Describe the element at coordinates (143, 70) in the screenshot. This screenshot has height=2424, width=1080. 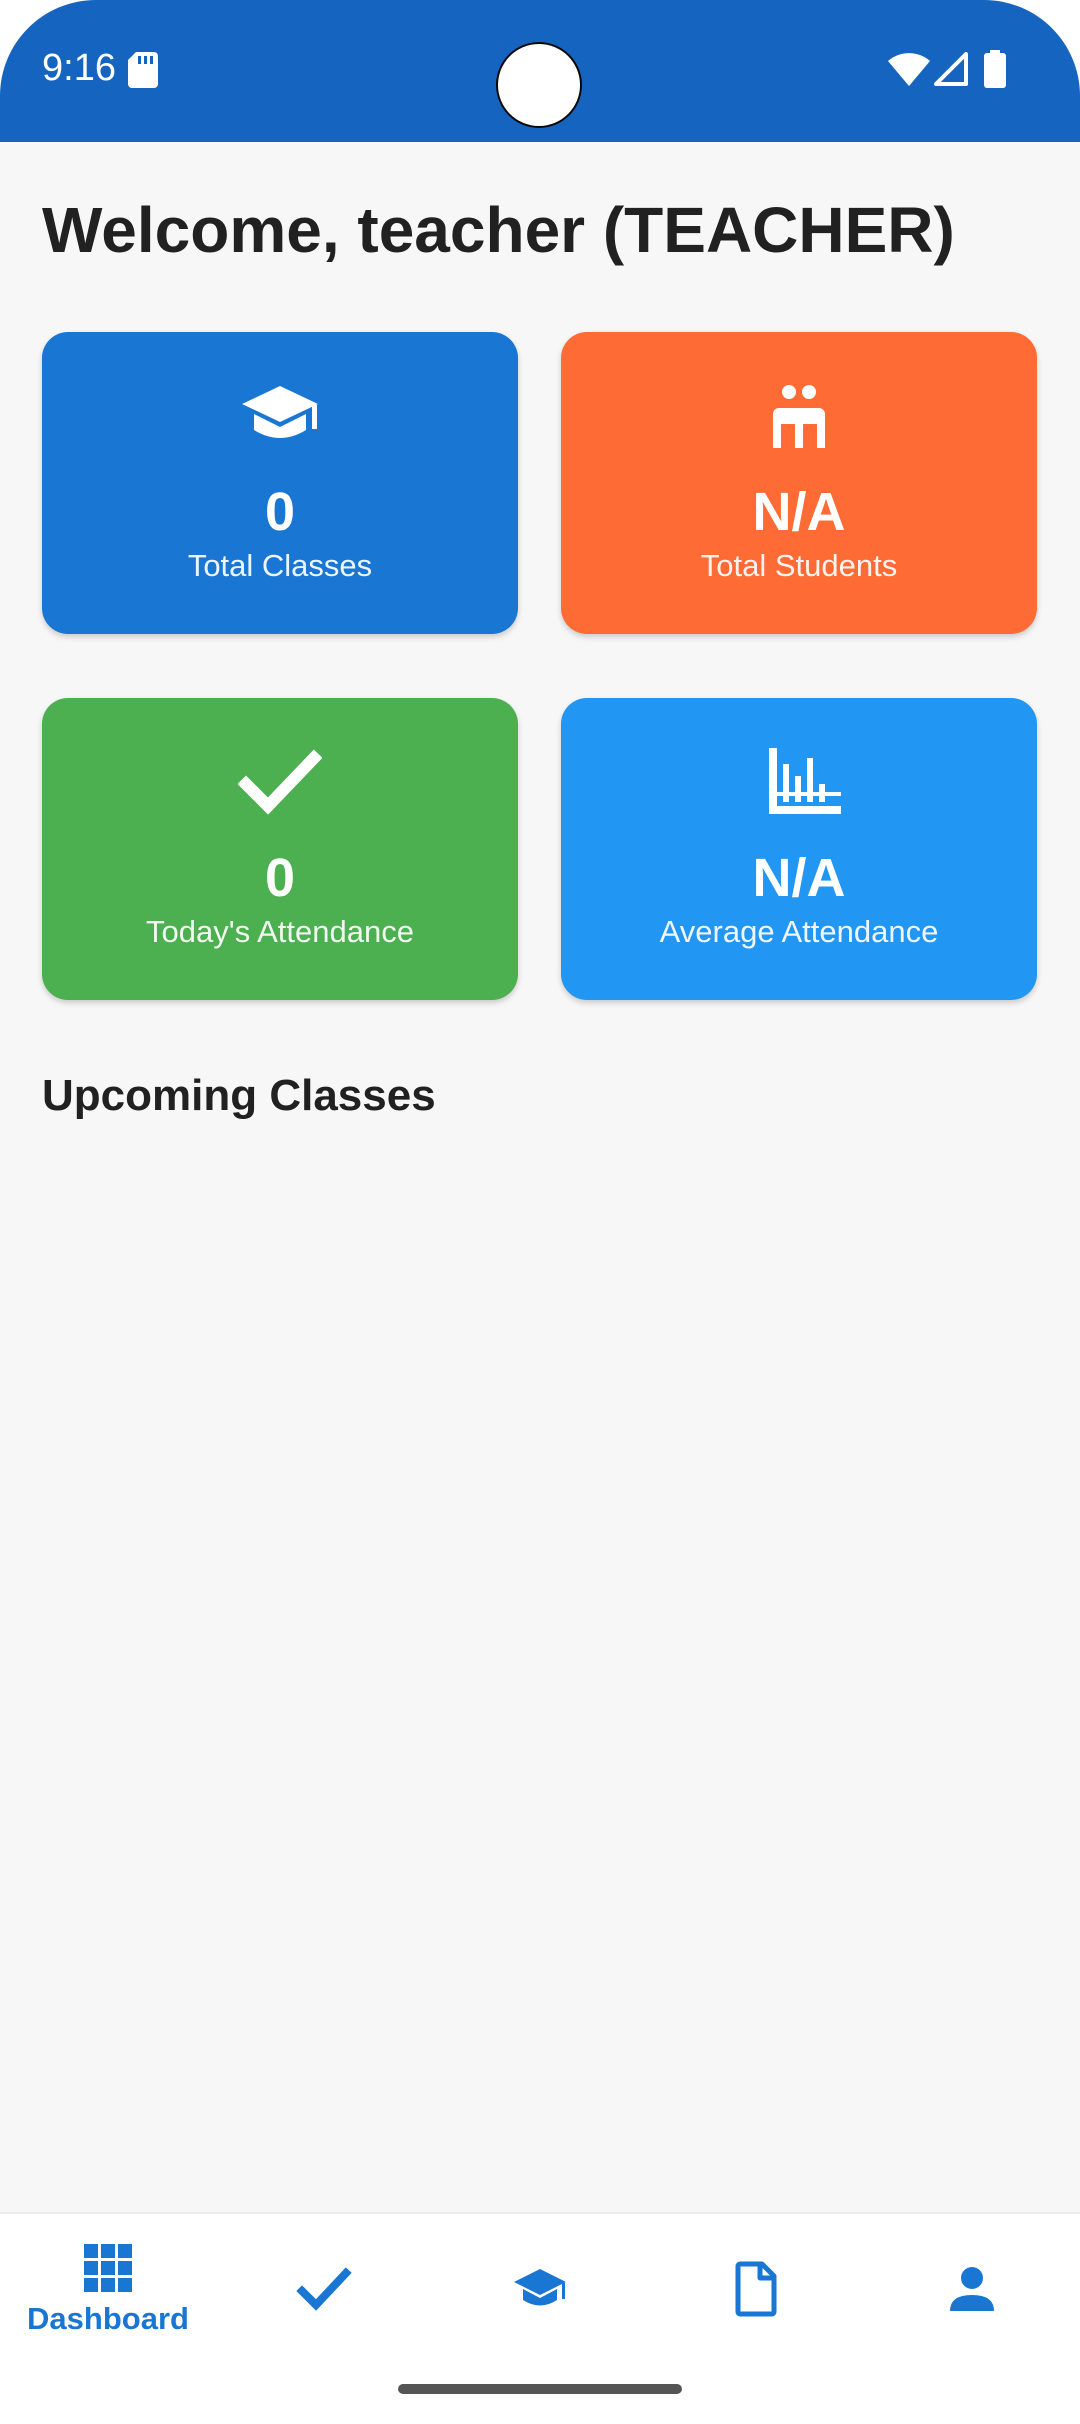
I see `sd-card-icon` at that location.